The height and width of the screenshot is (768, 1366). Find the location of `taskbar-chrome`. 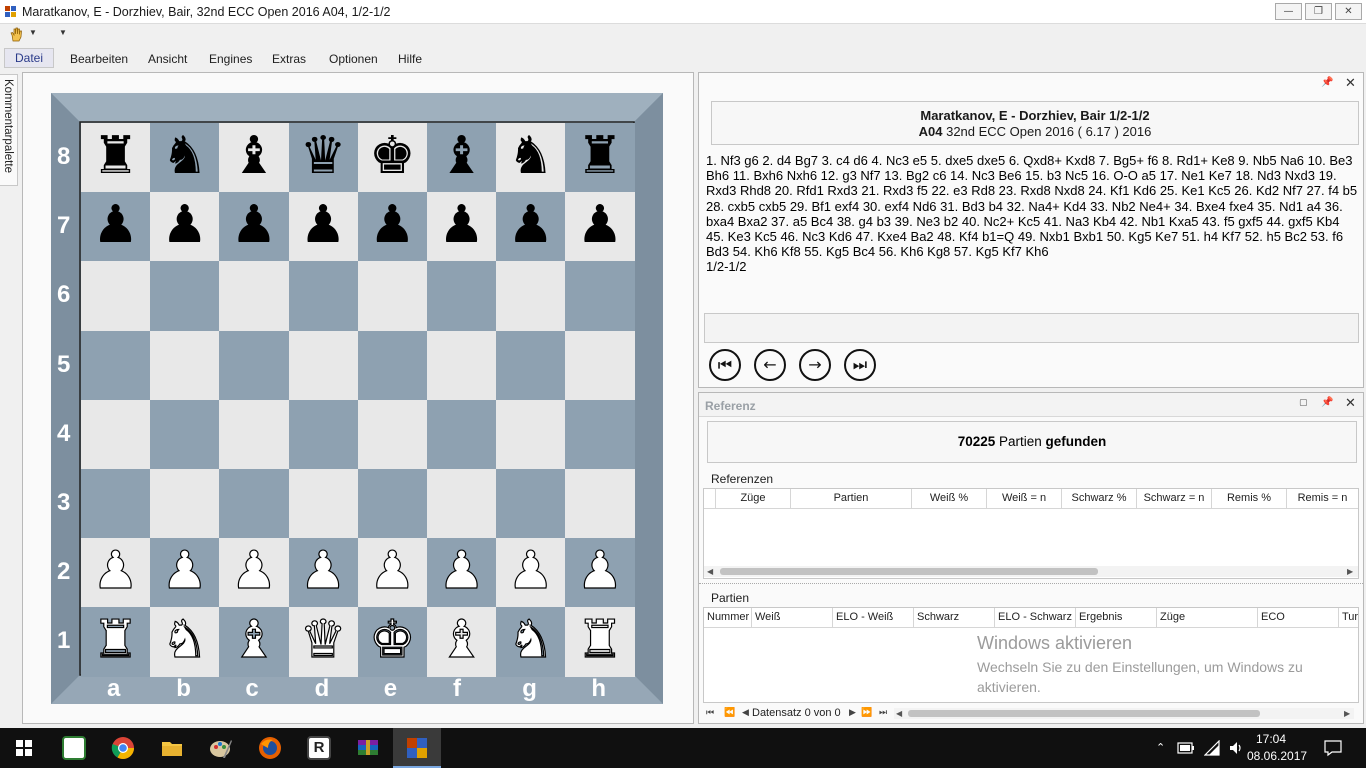

taskbar-chrome is located at coordinates (123, 748).